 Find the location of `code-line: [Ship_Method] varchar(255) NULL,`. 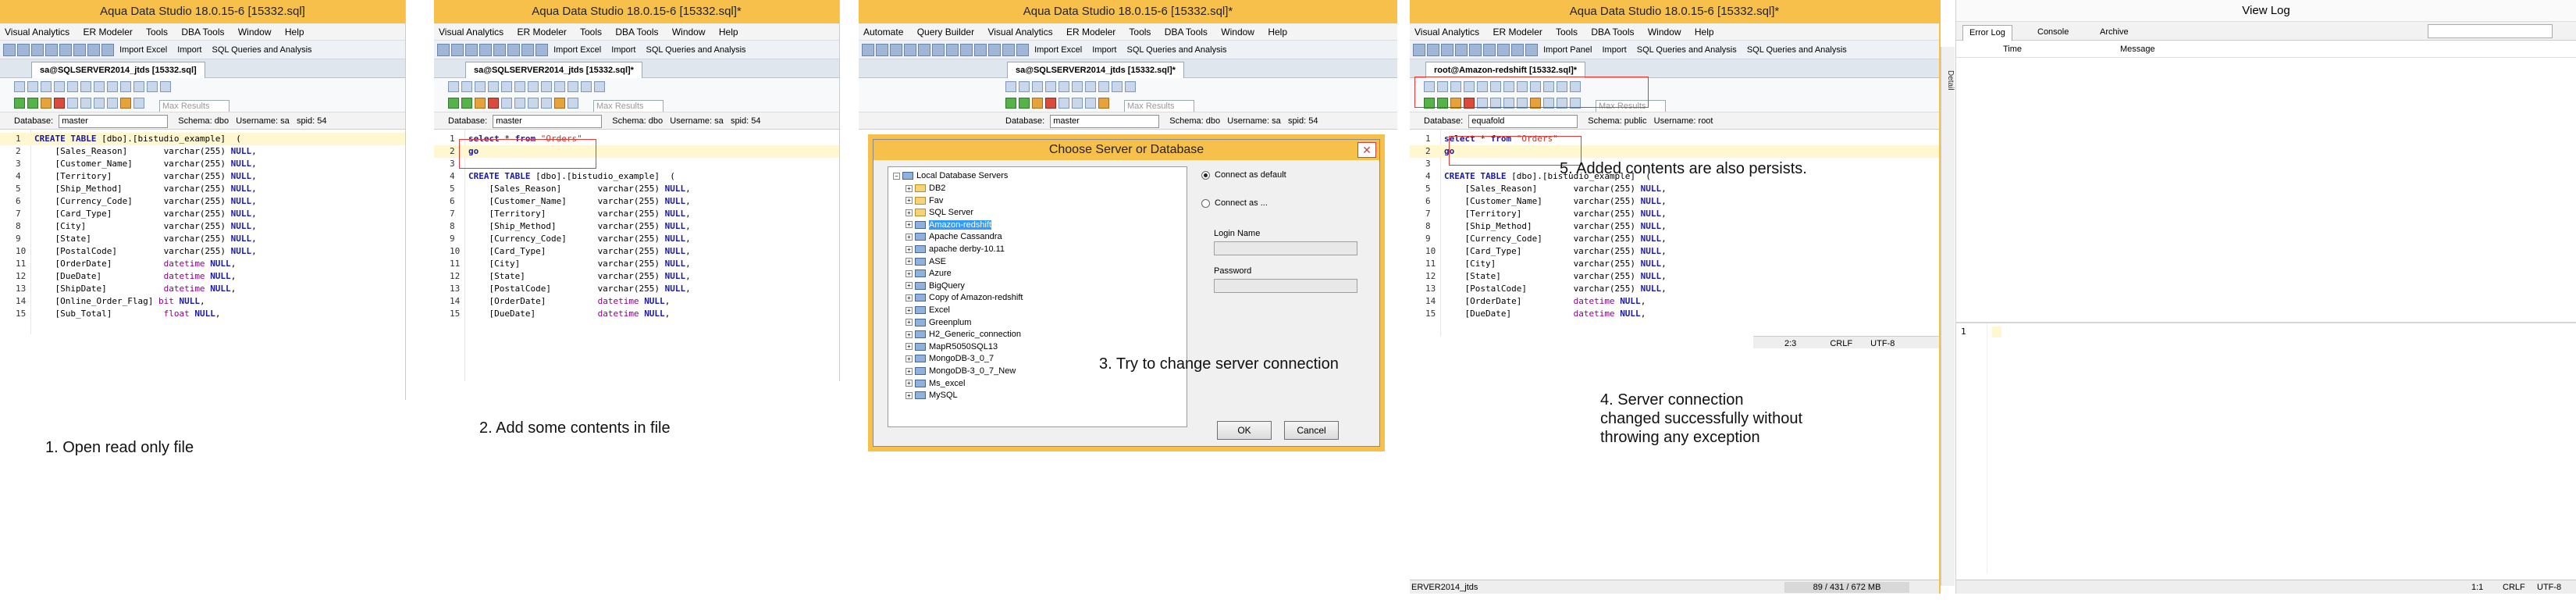

code-line: [Ship_Method] varchar(255) NULL, is located at coordinates (1691, 226).